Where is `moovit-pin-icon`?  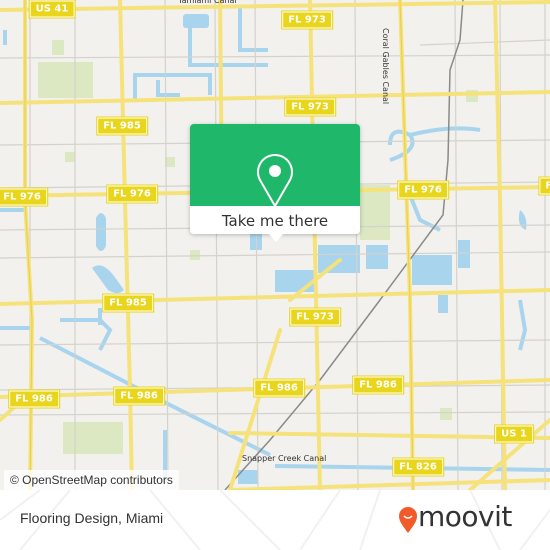 moovit-pin-icon is located at coordinates (408, 520).